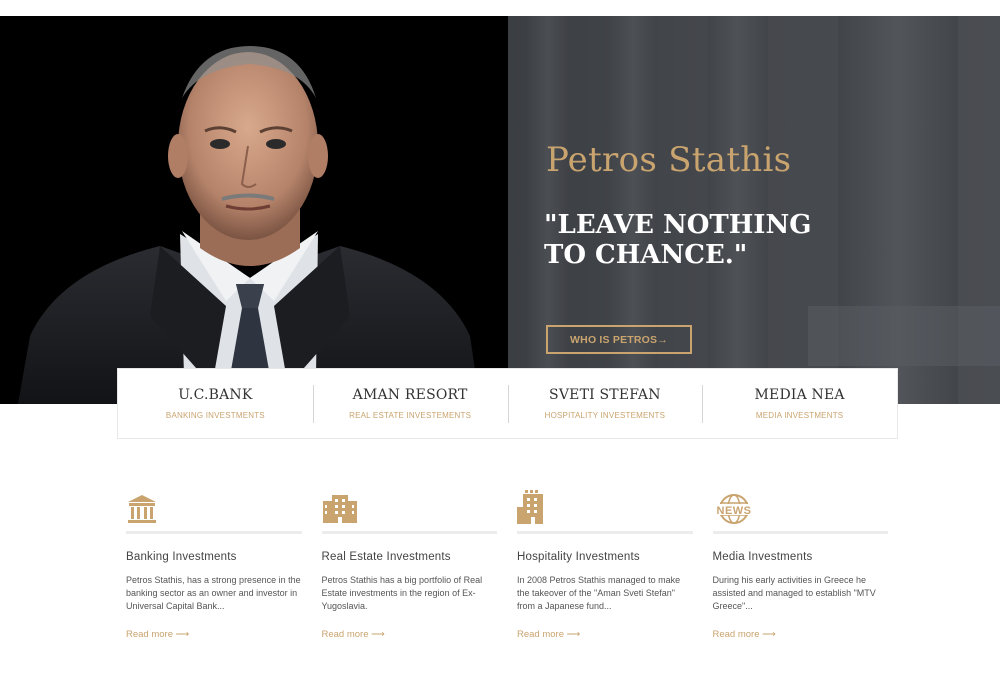 The width and height of the screenshot is (1000, 684). I want to click on card-subtitle: MEDIA INVESTMENTS, so click(799, 415).